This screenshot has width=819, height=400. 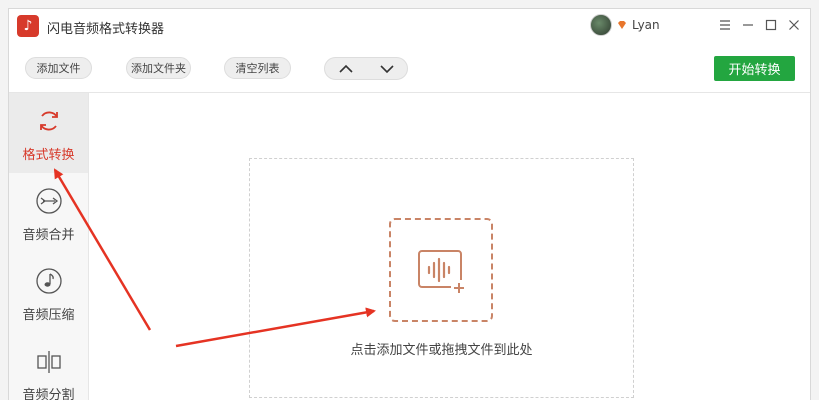 I want to click on username: Lyan, so click(x=646, y=25).